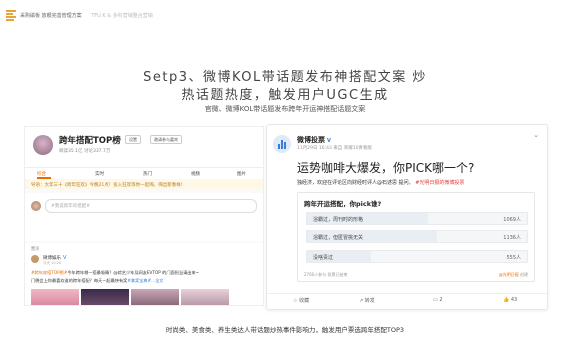 Image resolution: width=570 pixels, height=360 pixels. I want to click on vote-post-meta: 11月29日 16:43 来自 荣耀10青春版, so click(334, 148).